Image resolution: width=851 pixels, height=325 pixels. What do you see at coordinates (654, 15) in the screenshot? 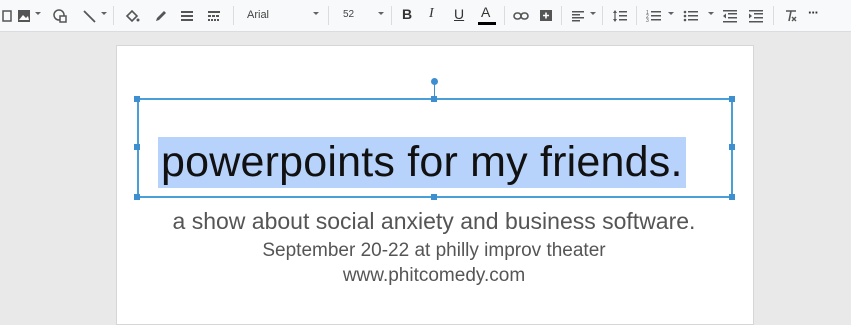
I see `numbered-list-icon: 123` at bounding box center [654, 15].